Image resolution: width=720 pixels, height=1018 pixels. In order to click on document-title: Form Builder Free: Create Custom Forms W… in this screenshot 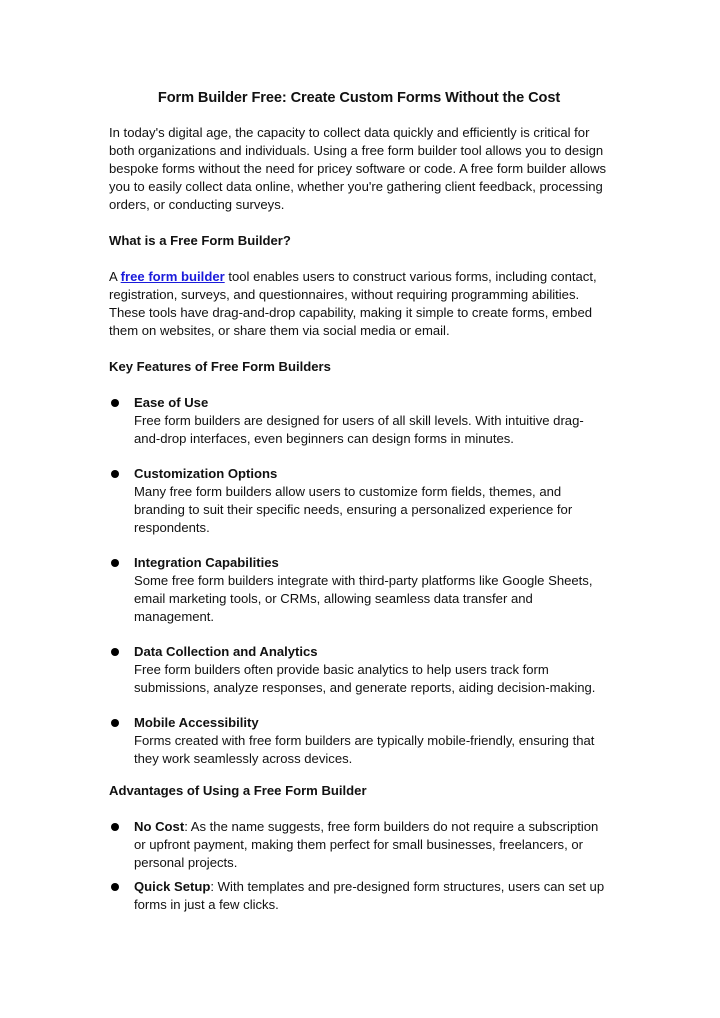, I will do `click(359, 98)`.